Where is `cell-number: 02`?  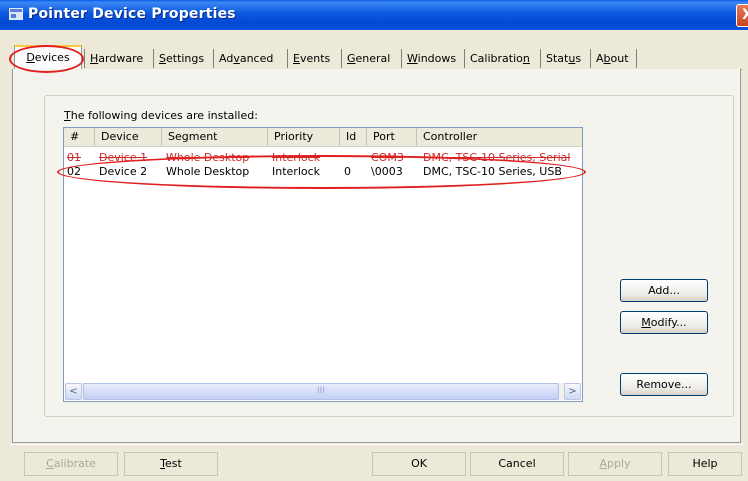 cell-number: 02 is located at coordinates (74, 171).